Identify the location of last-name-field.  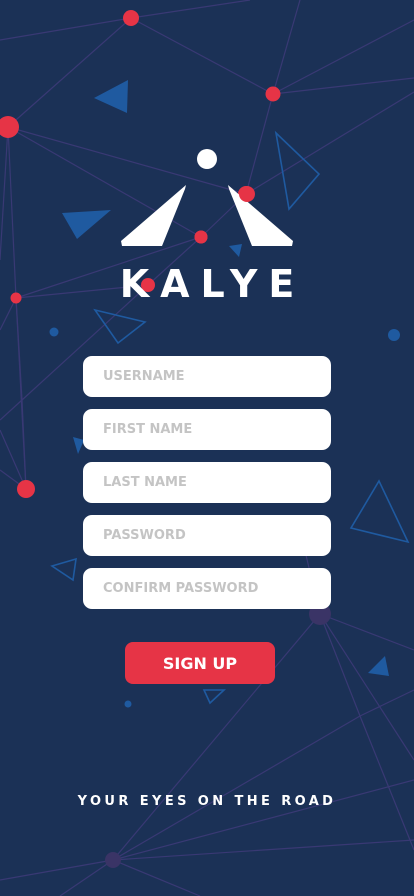
(207, 482).